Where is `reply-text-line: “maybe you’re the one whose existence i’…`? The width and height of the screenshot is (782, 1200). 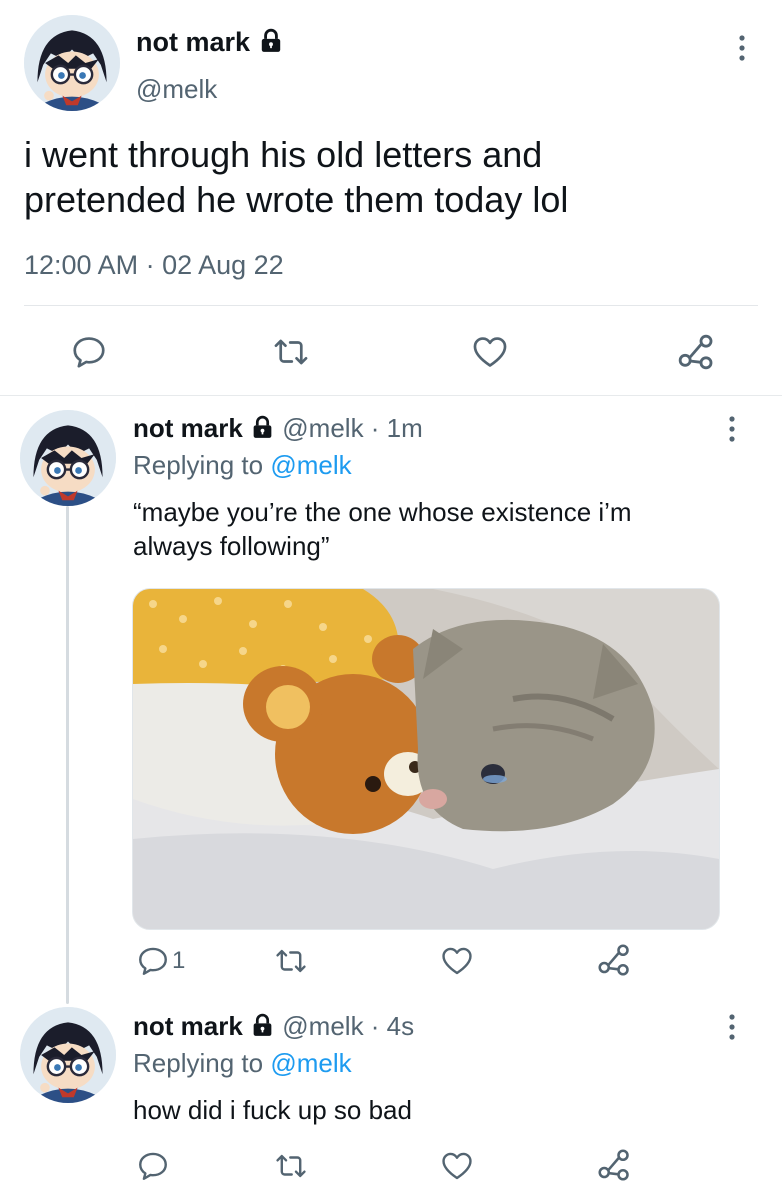
reply-text-line: “maybe you’re the one whose existence i’… is located at coordinates (382, 512).